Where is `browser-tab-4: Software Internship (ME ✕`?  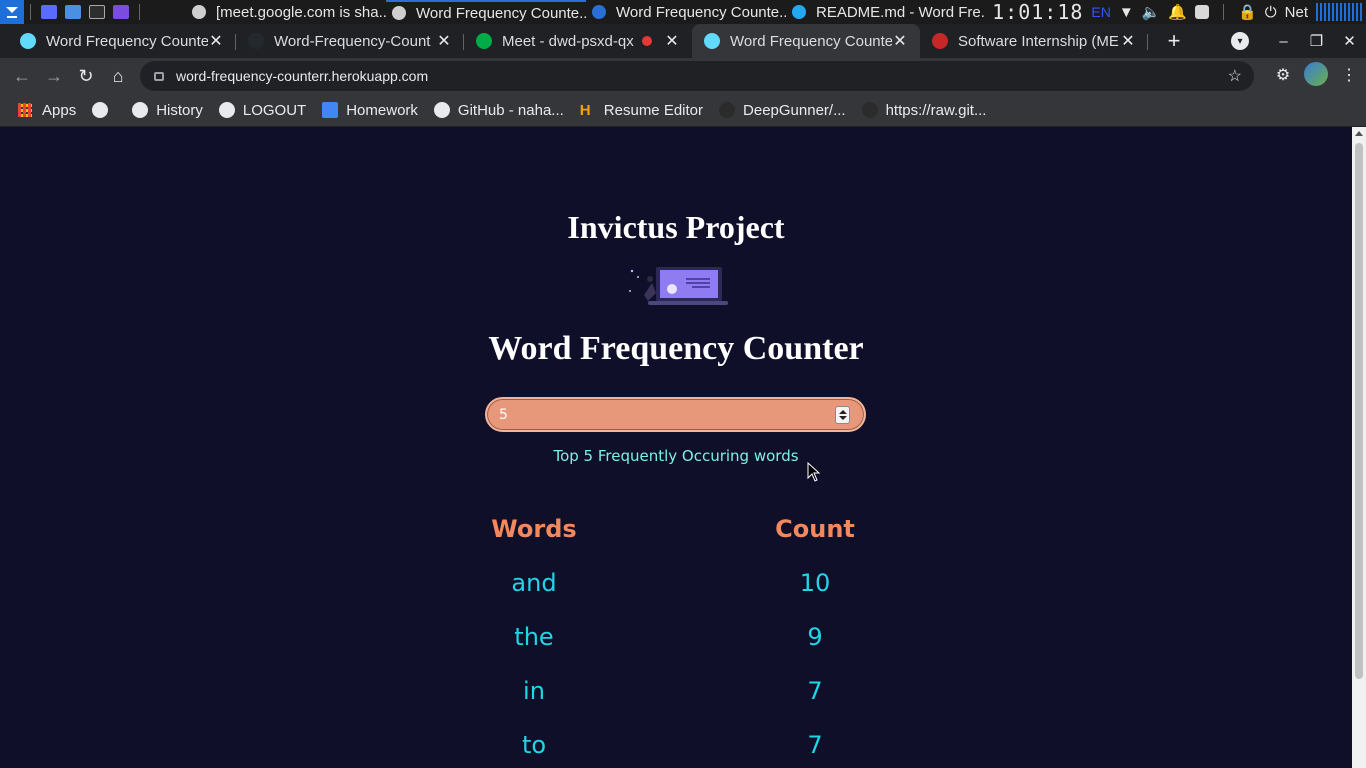 browser-tab-4: Software Internship (ME ✕ is located at coordinates (1034, 41).